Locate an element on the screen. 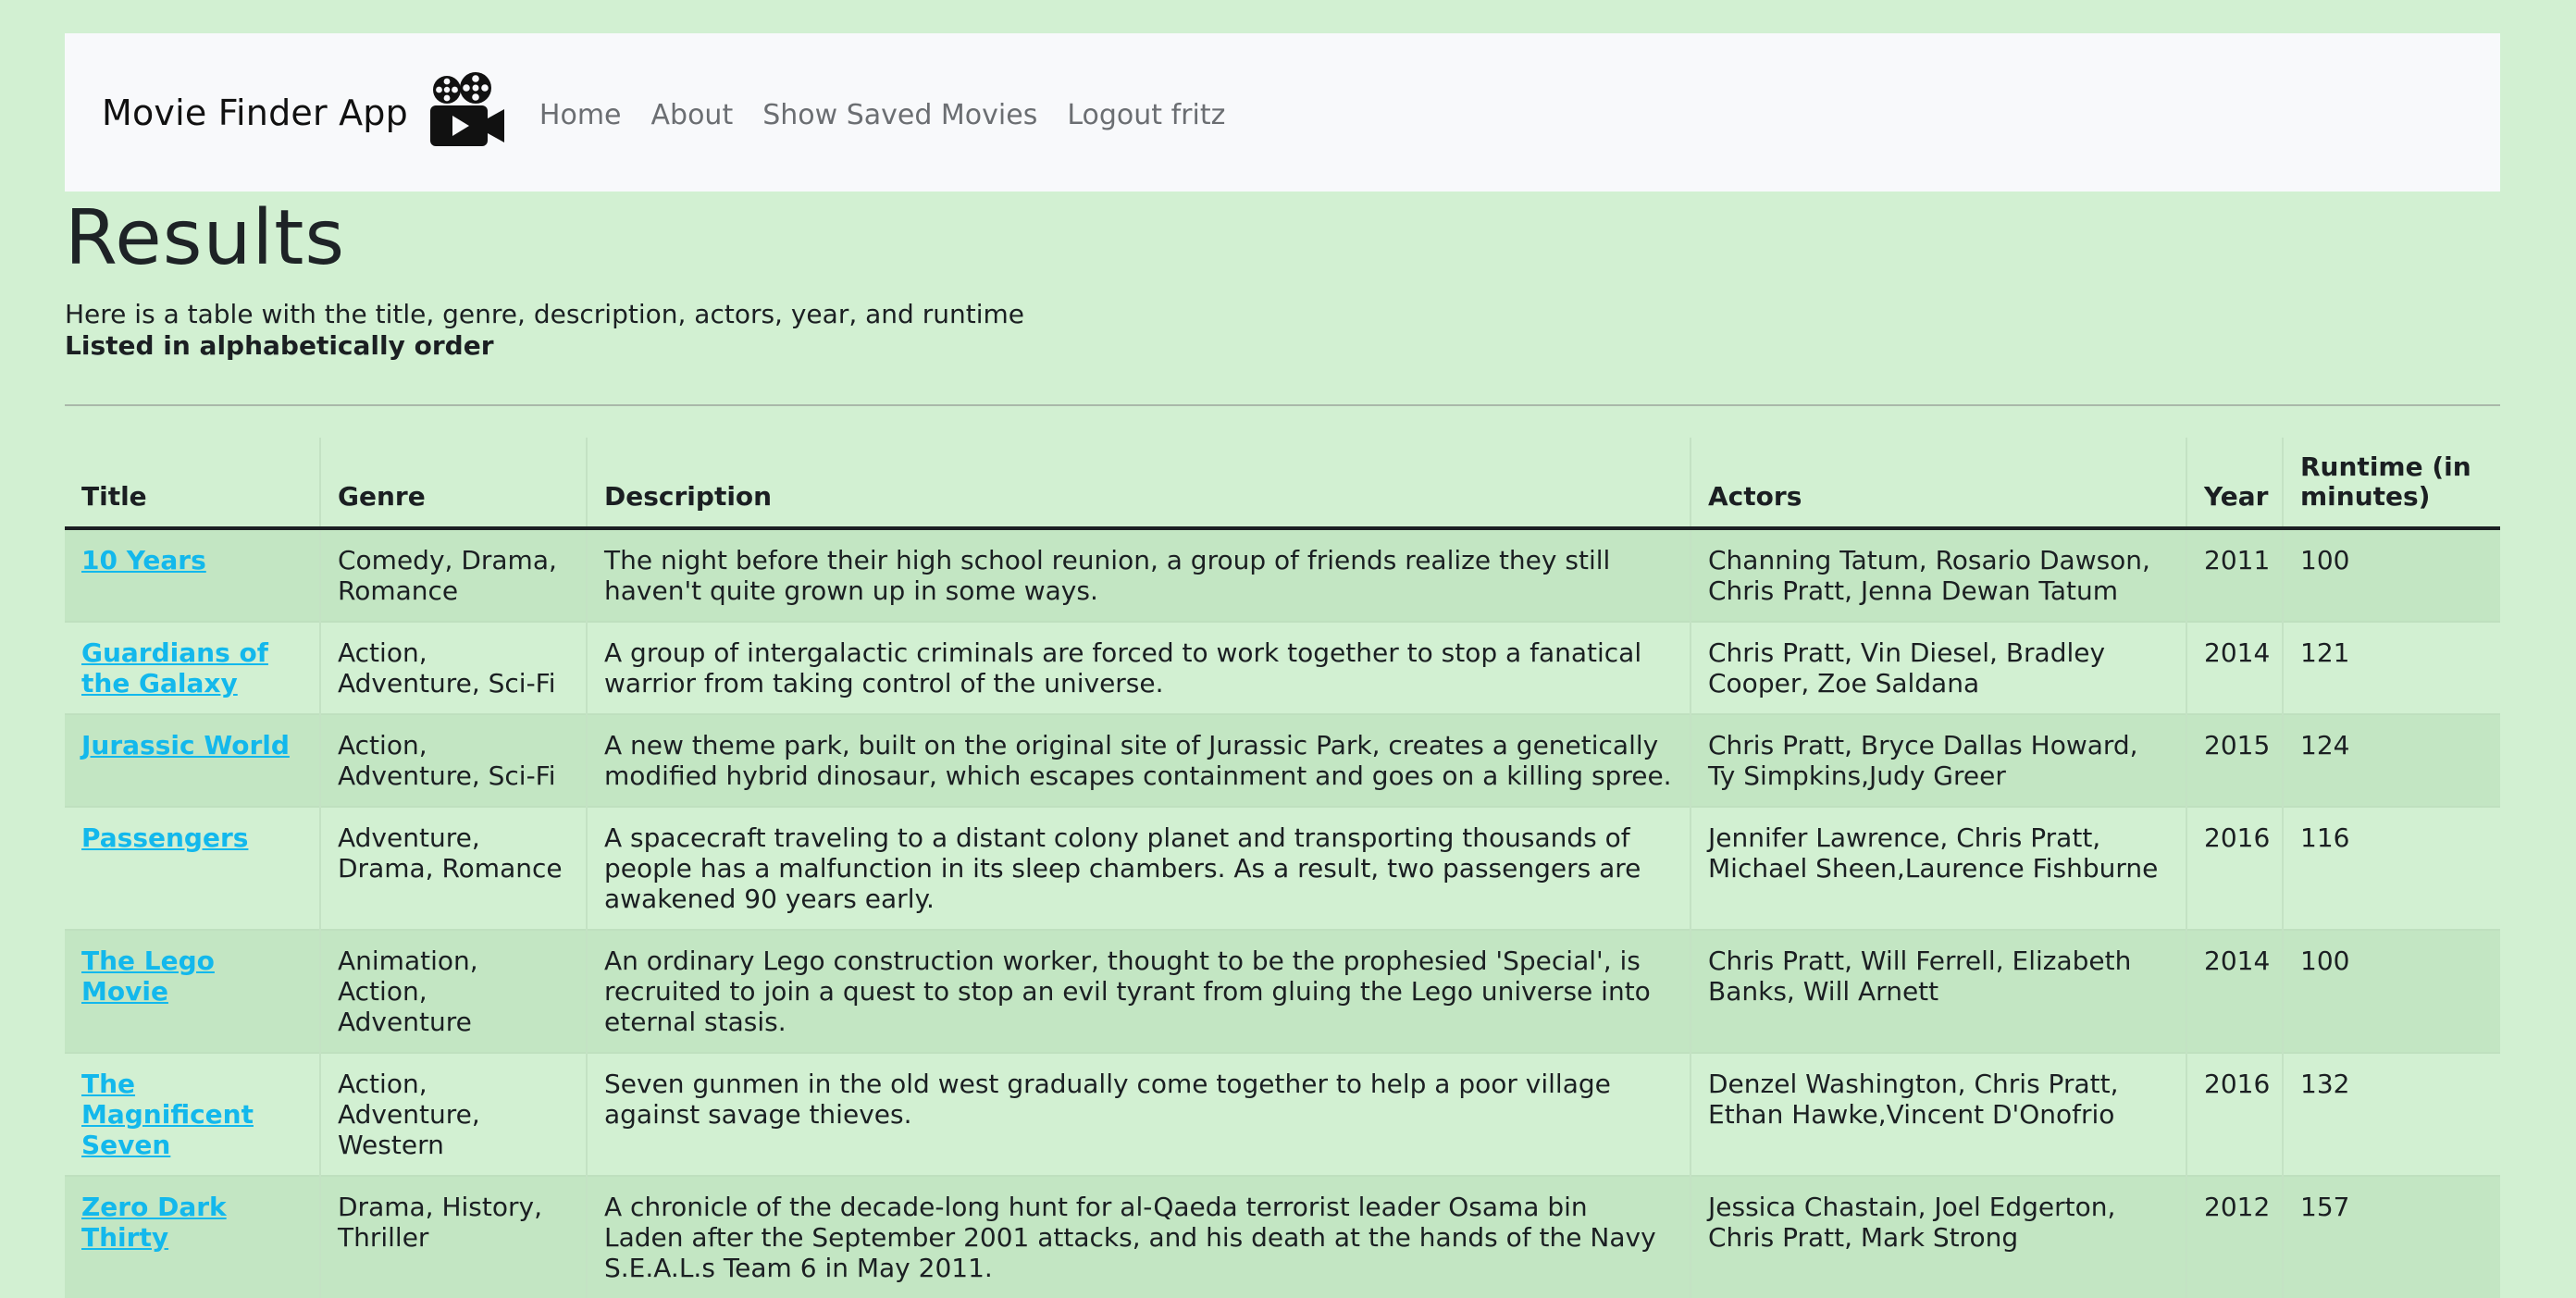 This screenshot has height=1298, width=2576. movie-title-link: Zero Dark Thirty is located at coordinates (154, 1222).